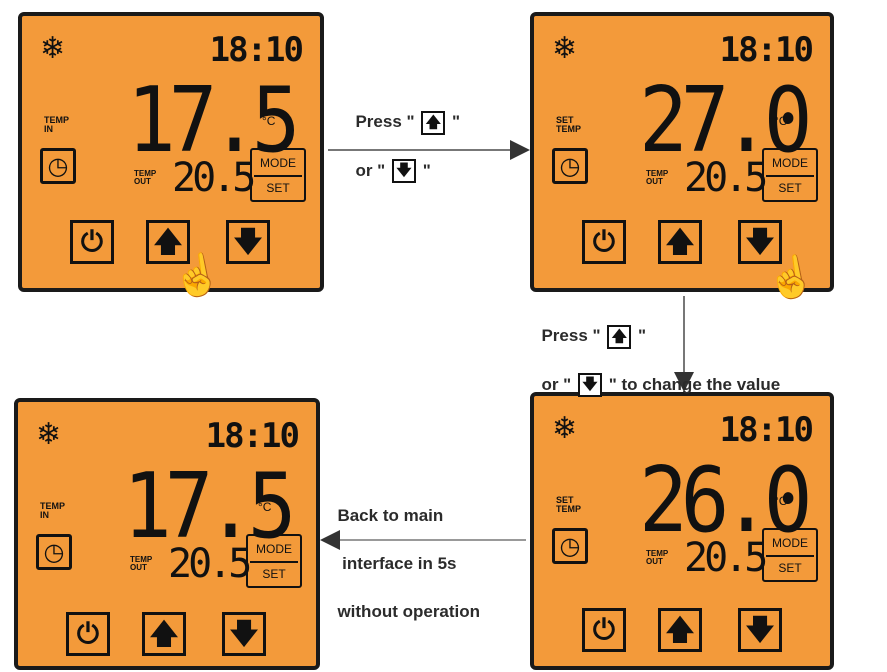 This screenshot has width=887, height=672. What do you see at coordinates (656, 349) in the screenshot?
I see `caption-press-up-down-2: Press " 🡅 " or " 🡇 " to change the value` at bounding box center [656, 349].